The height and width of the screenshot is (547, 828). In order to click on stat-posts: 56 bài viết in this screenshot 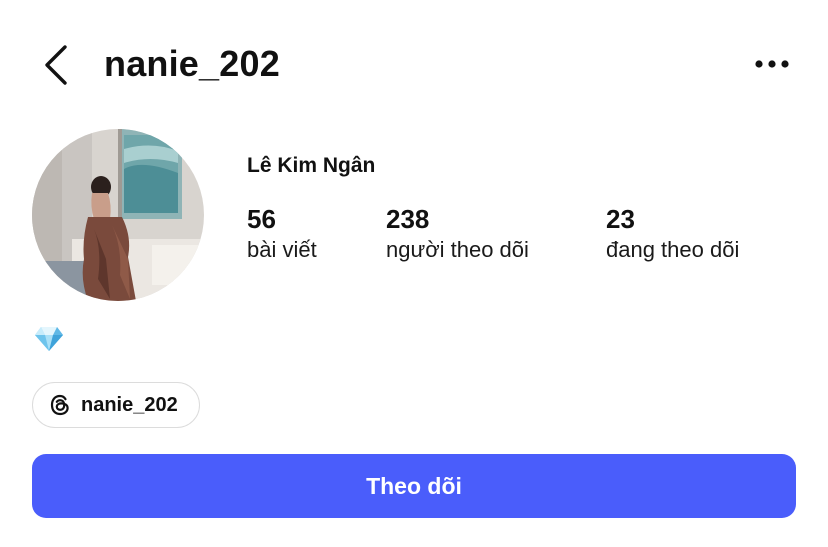, I will do `click(282, 235)`.